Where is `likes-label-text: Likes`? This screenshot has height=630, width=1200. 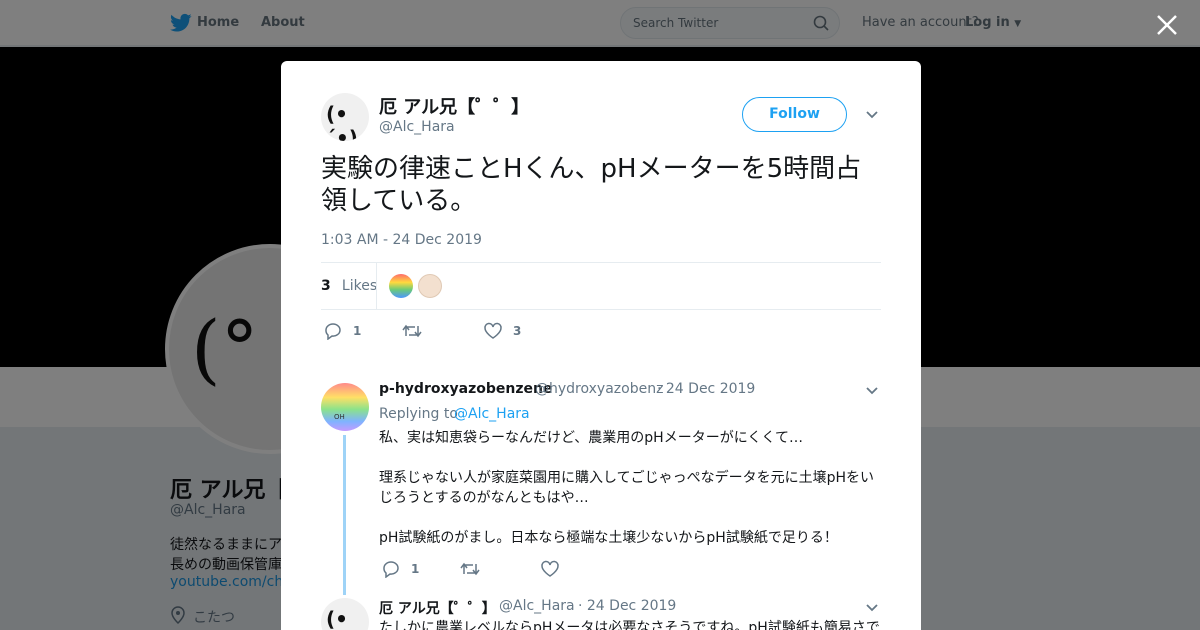 likes-label-text: Likes is located at coordinates (359, 286).